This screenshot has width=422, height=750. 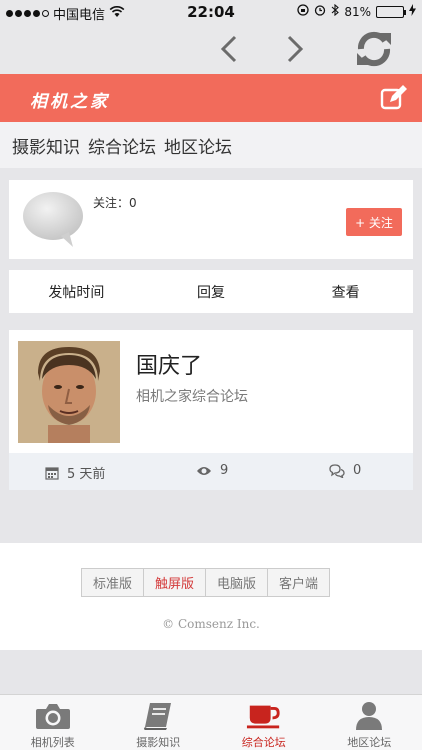 I want to click on app-header: 相机之家, so click(x=211, y=98).